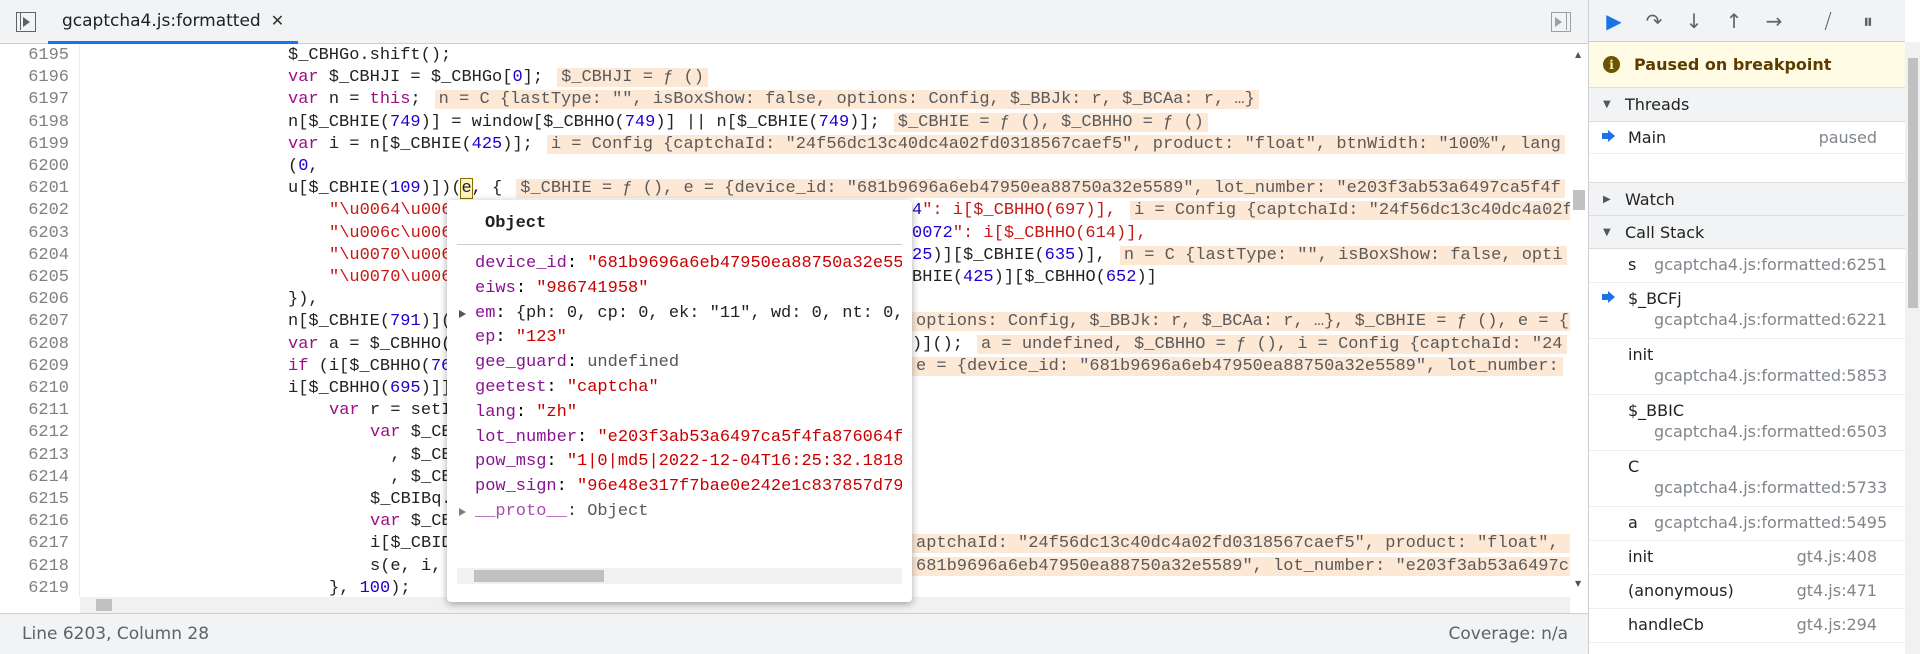  What do you see at coordinates (1578, 583) in the screenshot?
I see `scroll-down-icon: ▼` at bounding box center [1578, 583].